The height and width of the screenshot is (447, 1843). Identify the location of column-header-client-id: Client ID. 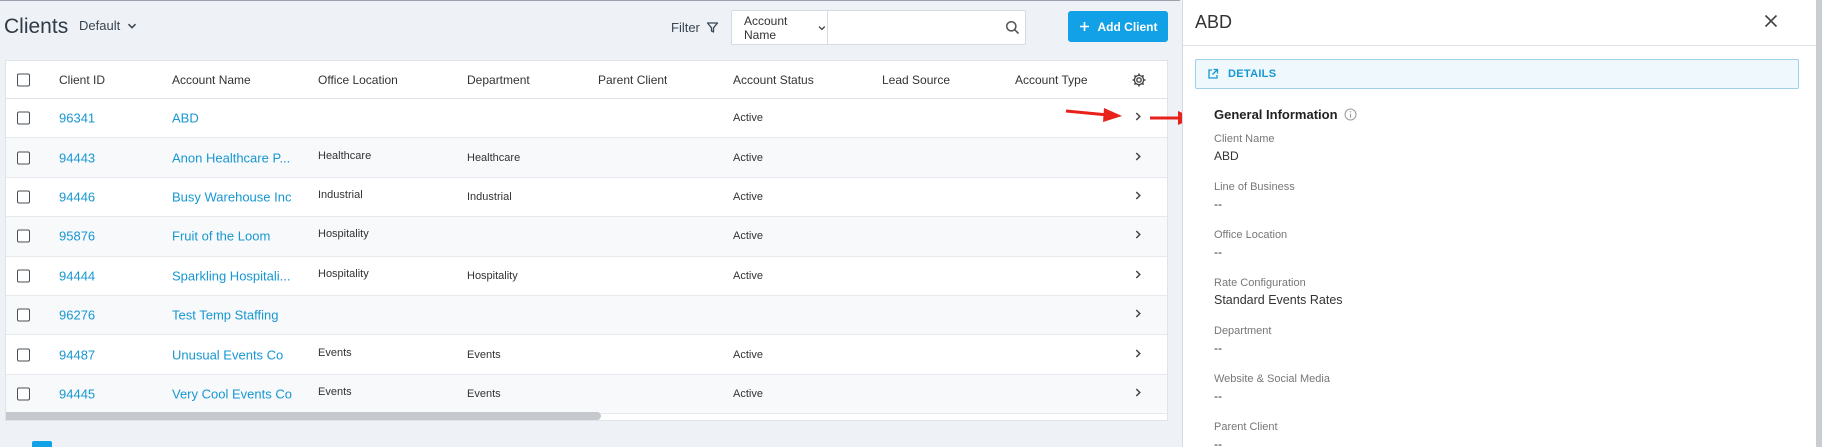
(82, 80).